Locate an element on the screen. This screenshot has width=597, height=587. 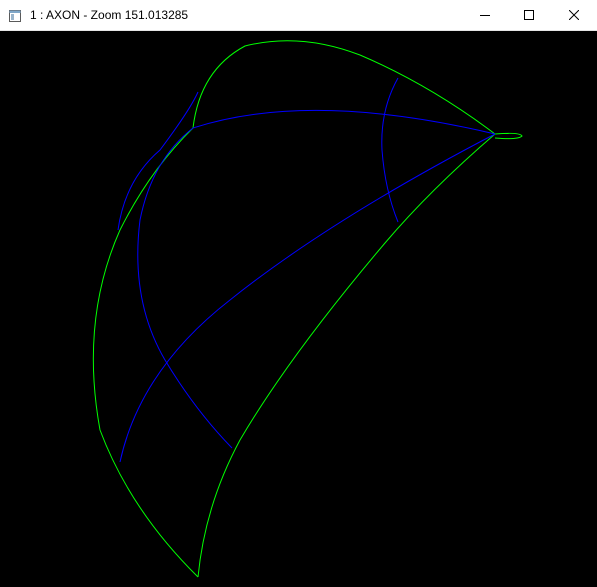
isocurve-upper-left-stroke is located at coordinates (158, 161).